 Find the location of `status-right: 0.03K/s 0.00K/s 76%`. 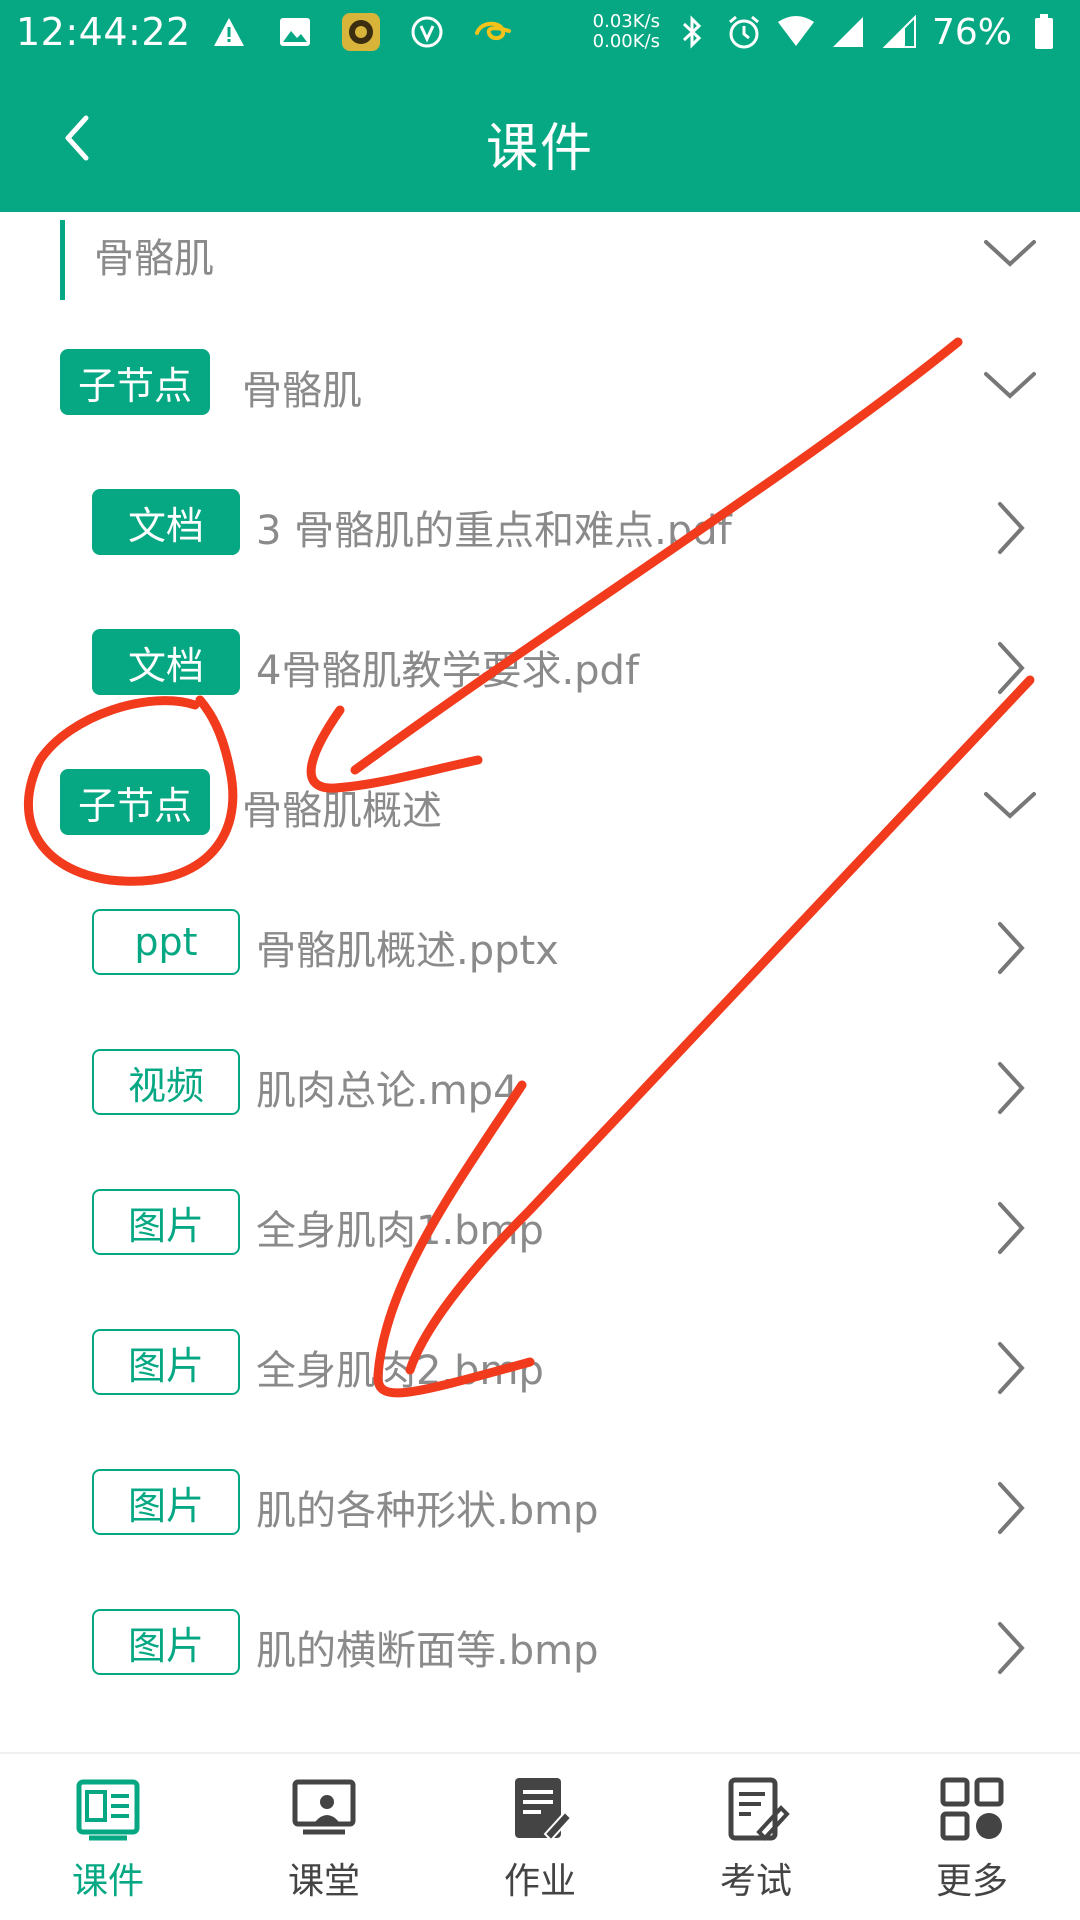

status-right: 0.03K/s 0.00K/s 76% is located at coordinates (828, 32).